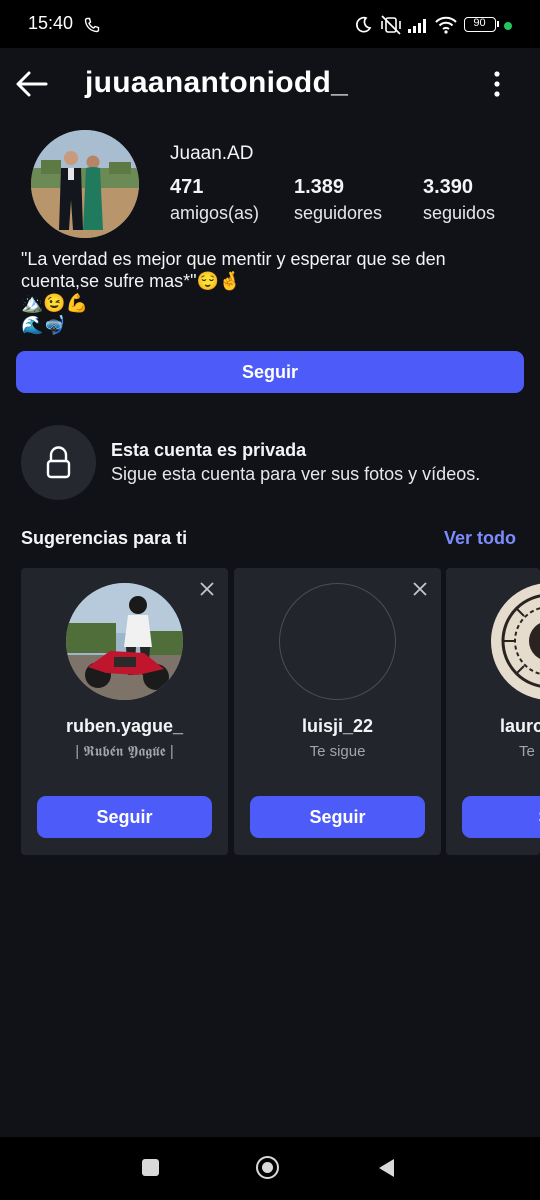  Describe the element at coordinates (270, 24) in the screenshot. I see `status-bar: 15:40 90` at that location.